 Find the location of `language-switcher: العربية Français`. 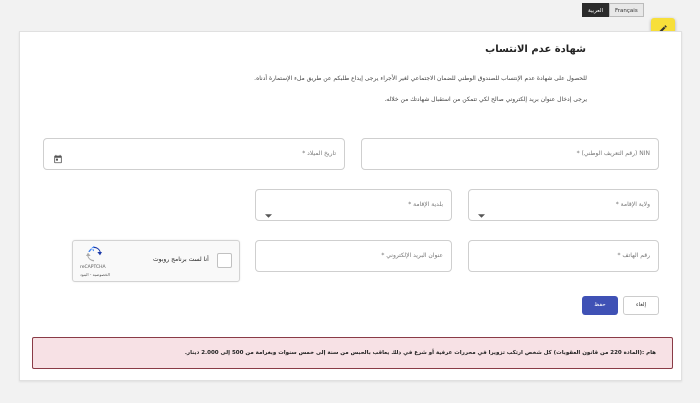

language-switcher: العربية Français is located at coordinates (613, 10).